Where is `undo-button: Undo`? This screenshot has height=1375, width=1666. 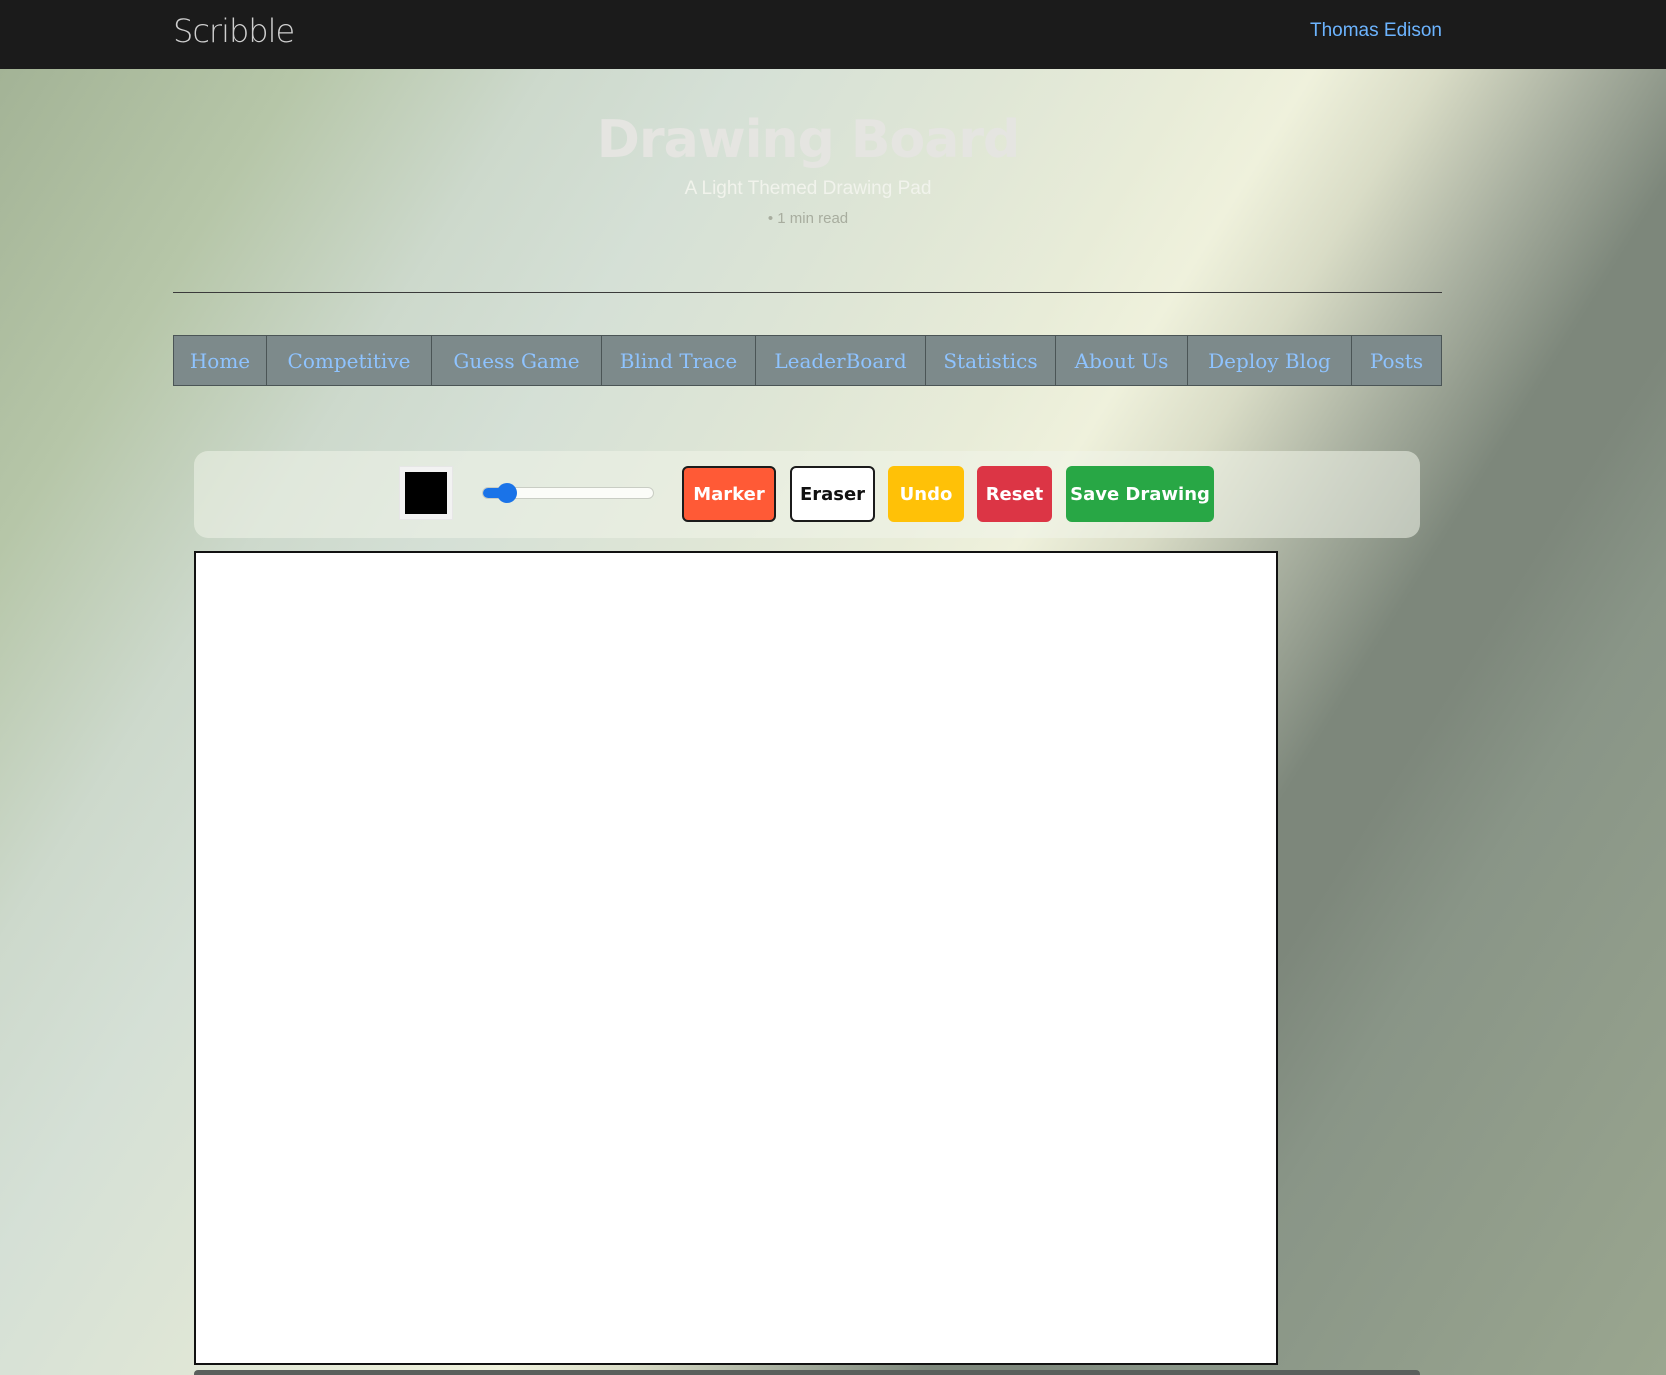 undo-button: Undo is located at coordinates (926, 494).